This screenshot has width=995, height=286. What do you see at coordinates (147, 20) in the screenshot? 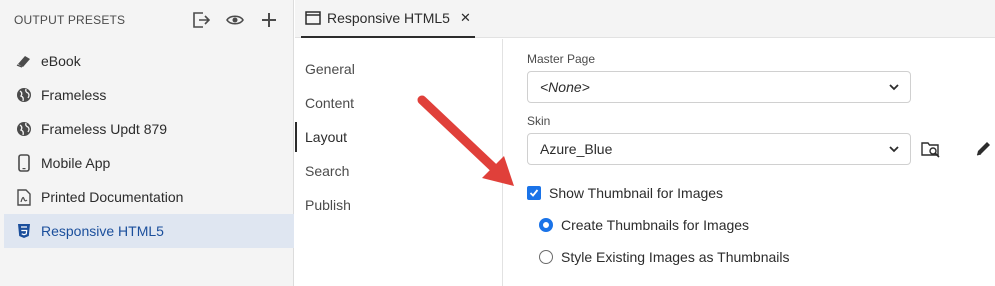
I see `presets-header: OUTPUT PRESETS` at bounding box center [147, 20].